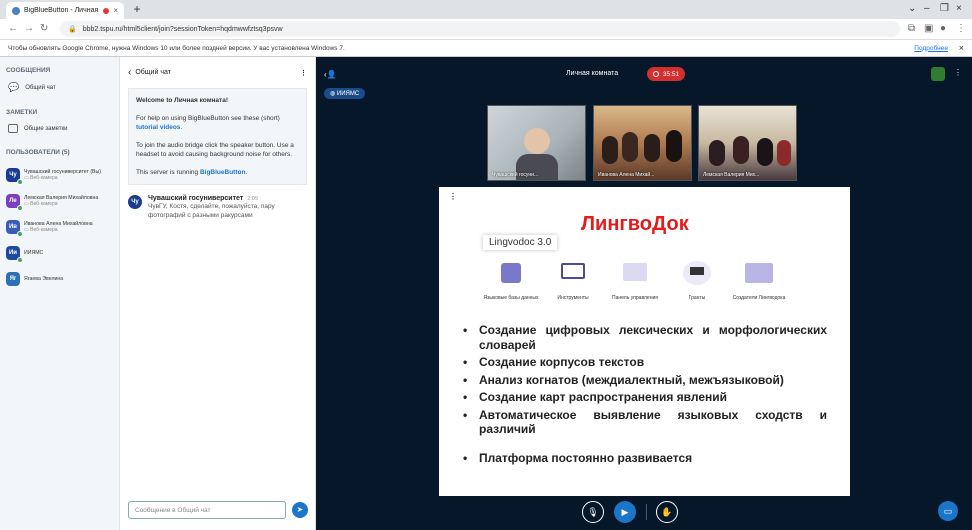  I want to click on back-icon: ←, so click(13, 28).